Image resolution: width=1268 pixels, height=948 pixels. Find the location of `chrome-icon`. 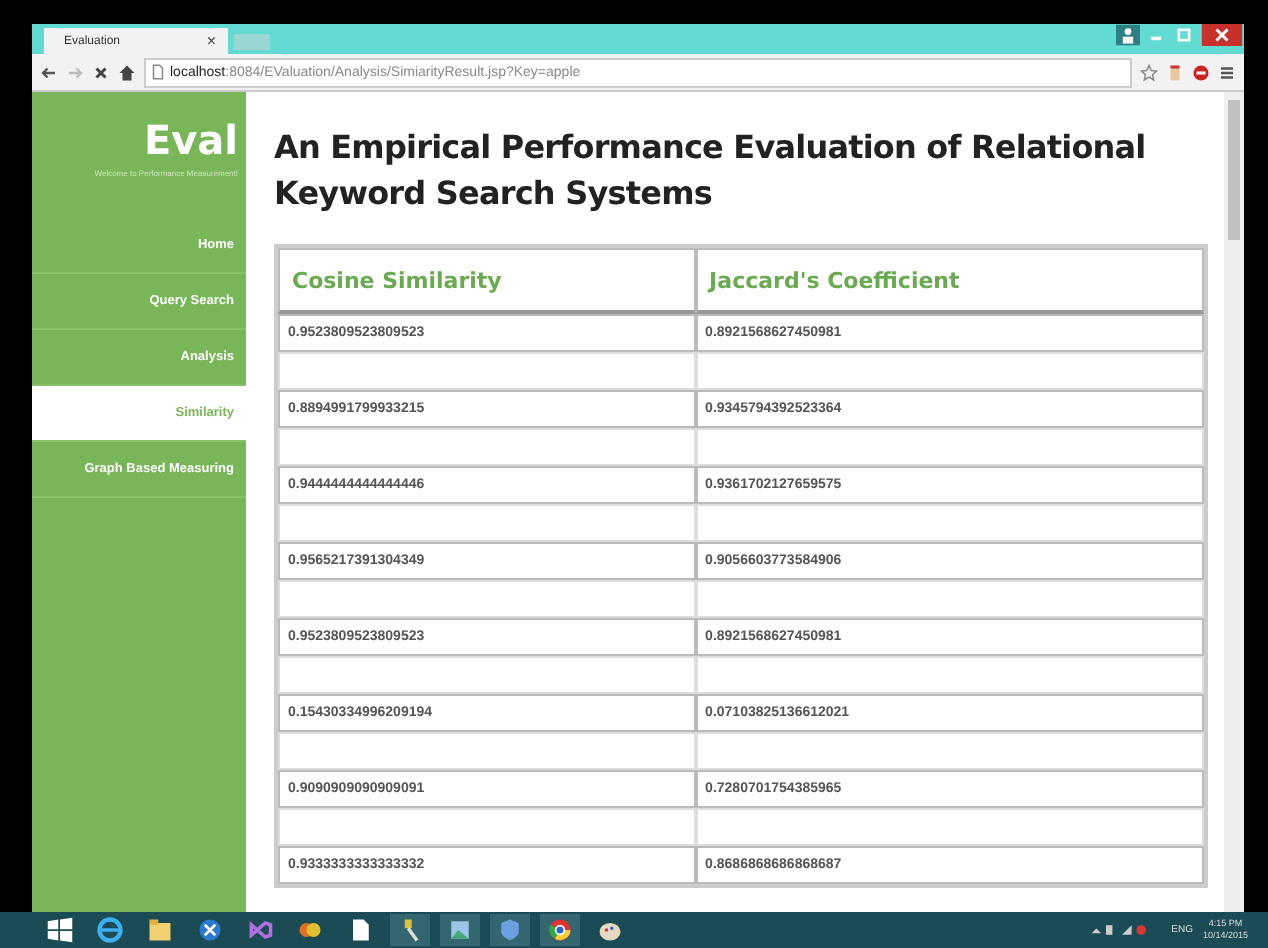

chrome-icon is located at coordinates (560, 930).